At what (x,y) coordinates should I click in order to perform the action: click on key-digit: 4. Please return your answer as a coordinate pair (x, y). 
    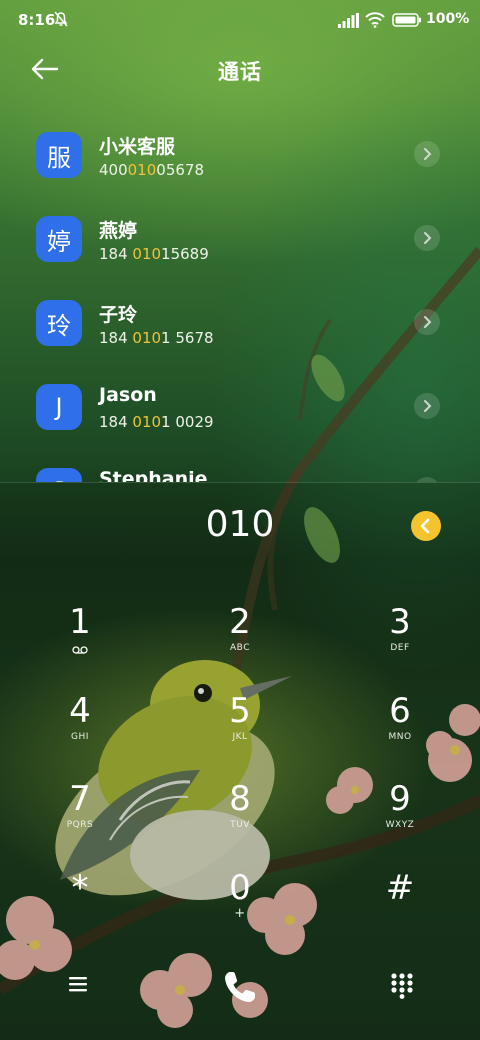
    Looking at the image, I should click on (80, 711).